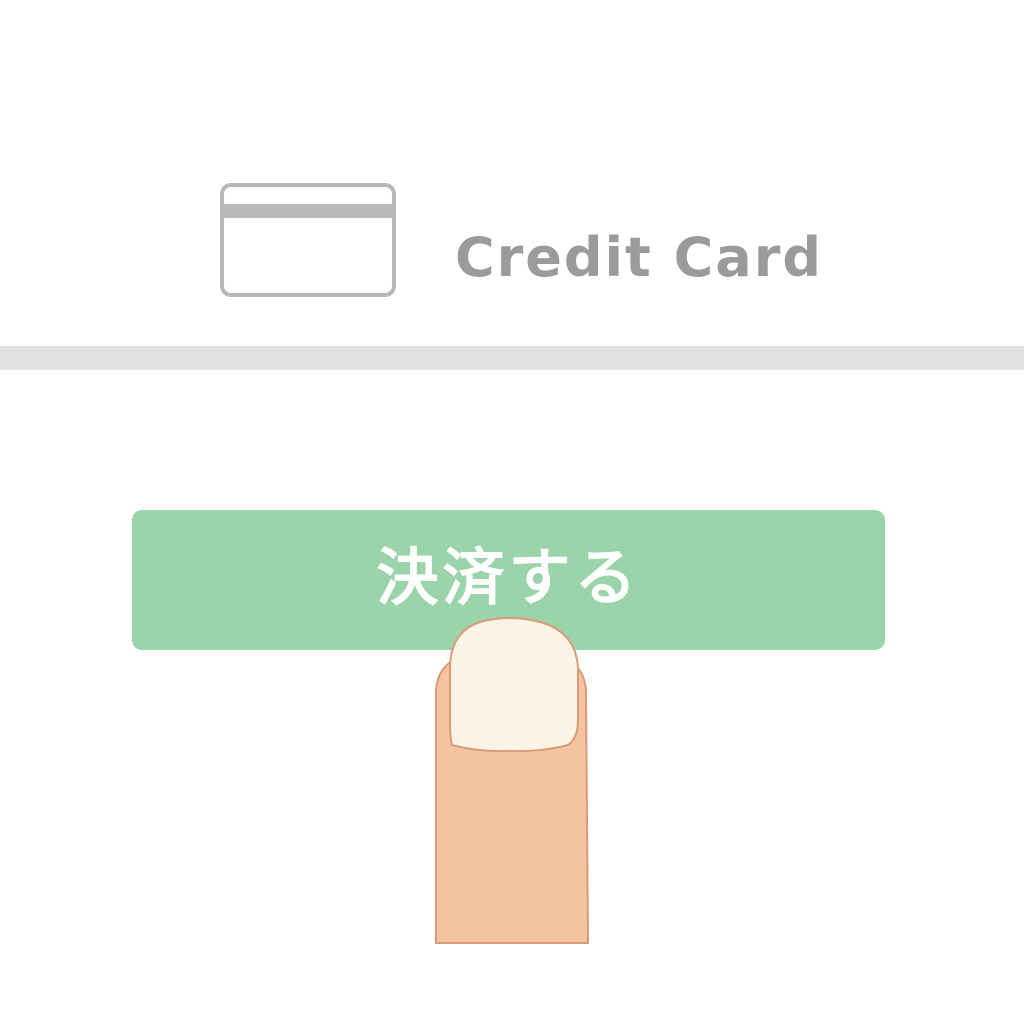 The width and height of the screenshot is (1024, 1024). Describe the element at coordinates (308, 240) in the screenshot. I see `credit-card-icon` at that location.